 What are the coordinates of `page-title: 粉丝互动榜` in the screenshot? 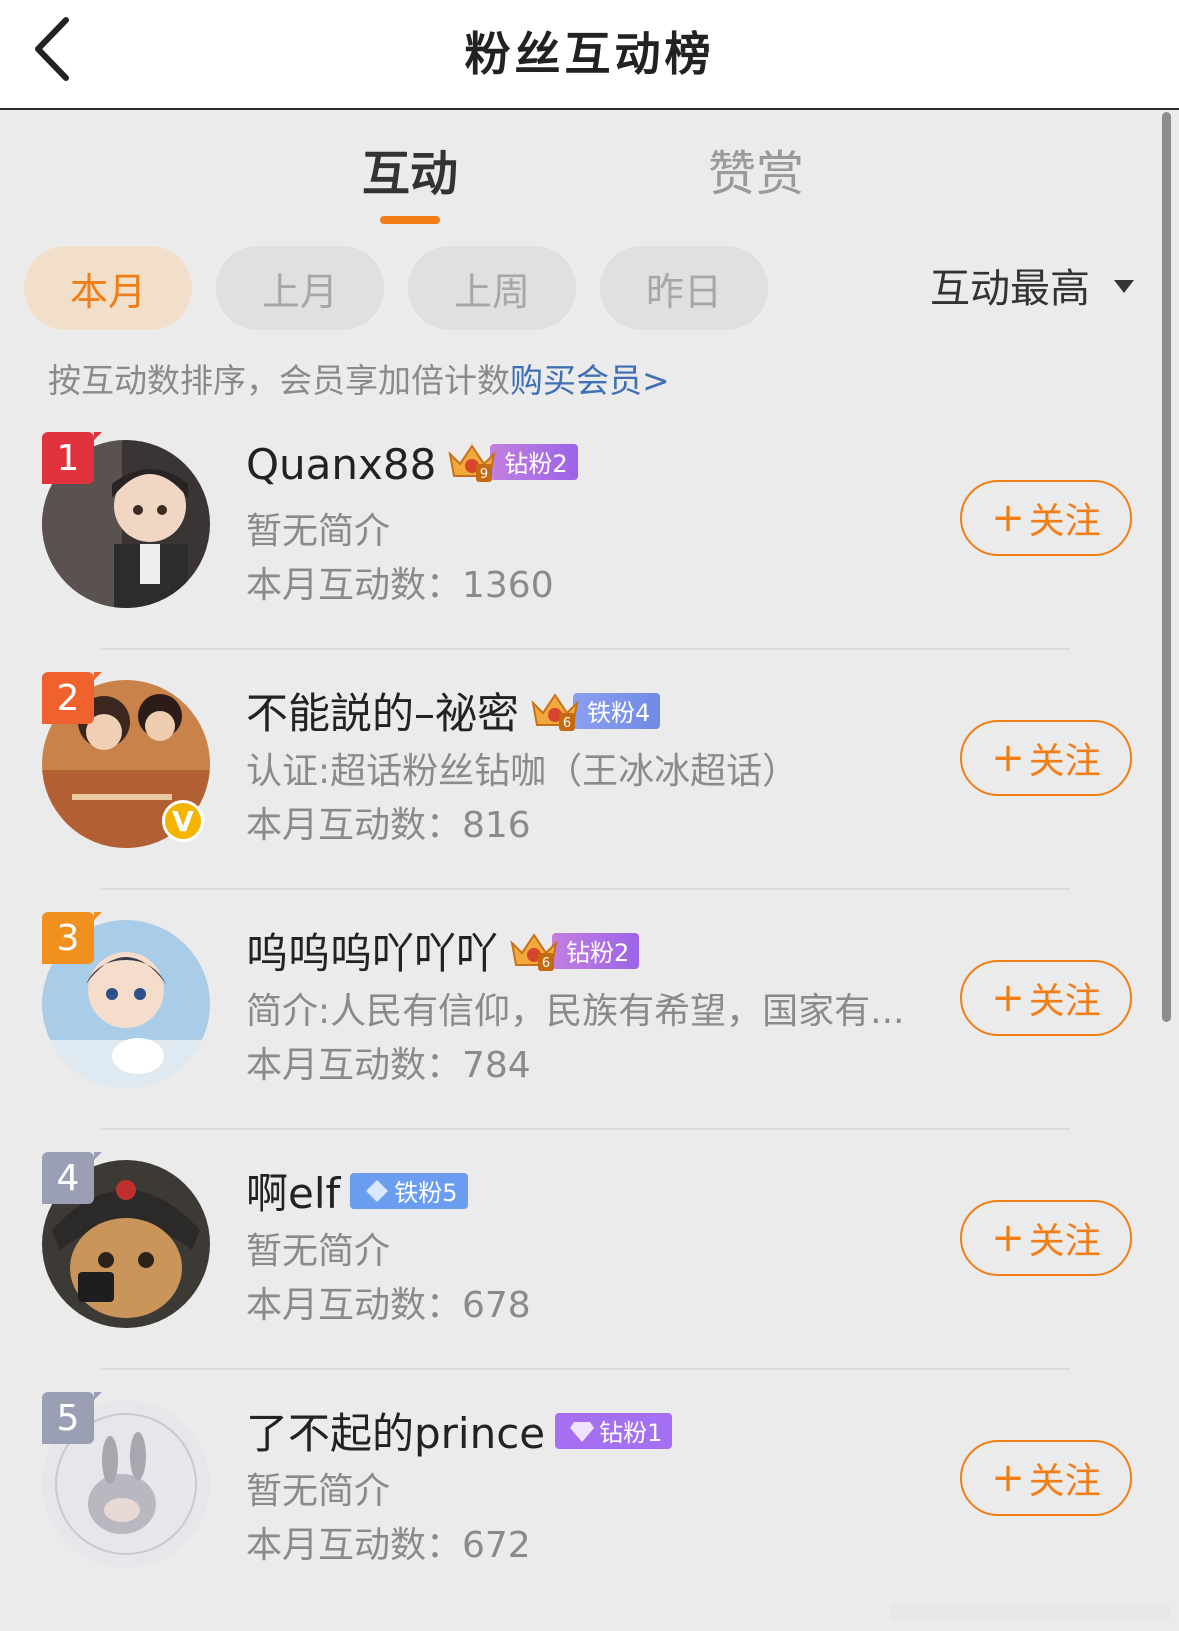 It's located at (589, 54).